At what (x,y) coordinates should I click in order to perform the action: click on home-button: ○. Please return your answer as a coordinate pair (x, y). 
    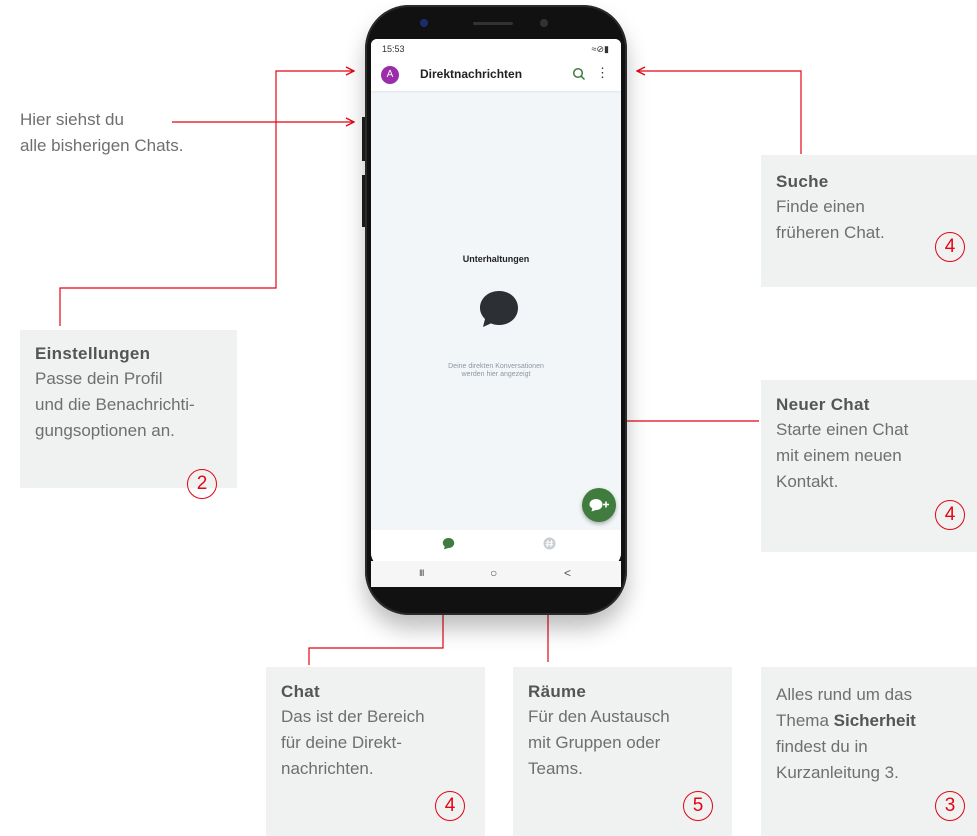
    Looking at the image, I should click on (493, 573).